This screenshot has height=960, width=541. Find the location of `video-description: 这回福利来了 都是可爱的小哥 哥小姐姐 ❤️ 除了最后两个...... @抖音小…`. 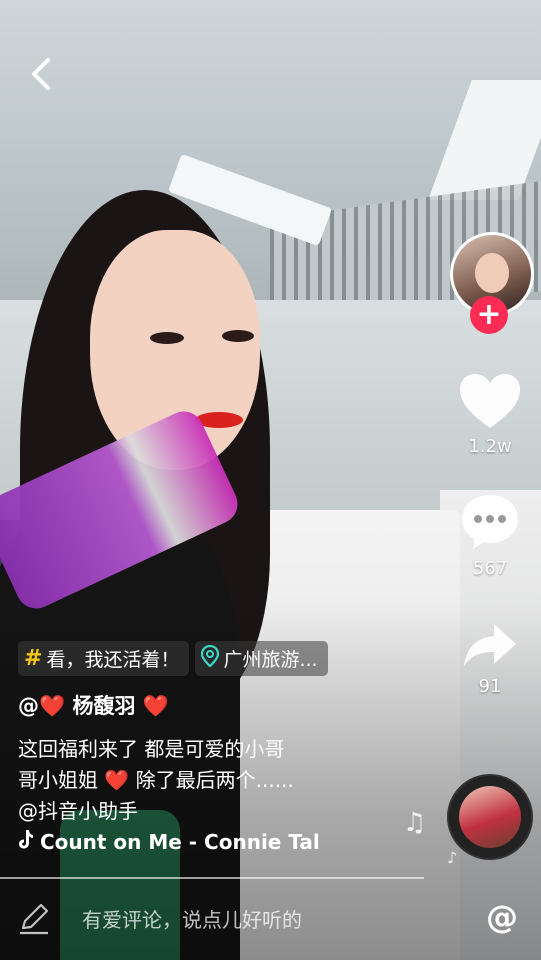

video-description: 这回福利来了 都是可爱的小哥 哥小姐姐 ❤️ 除了最后两个...... @抖音小… is located at coordinates (213, 780).